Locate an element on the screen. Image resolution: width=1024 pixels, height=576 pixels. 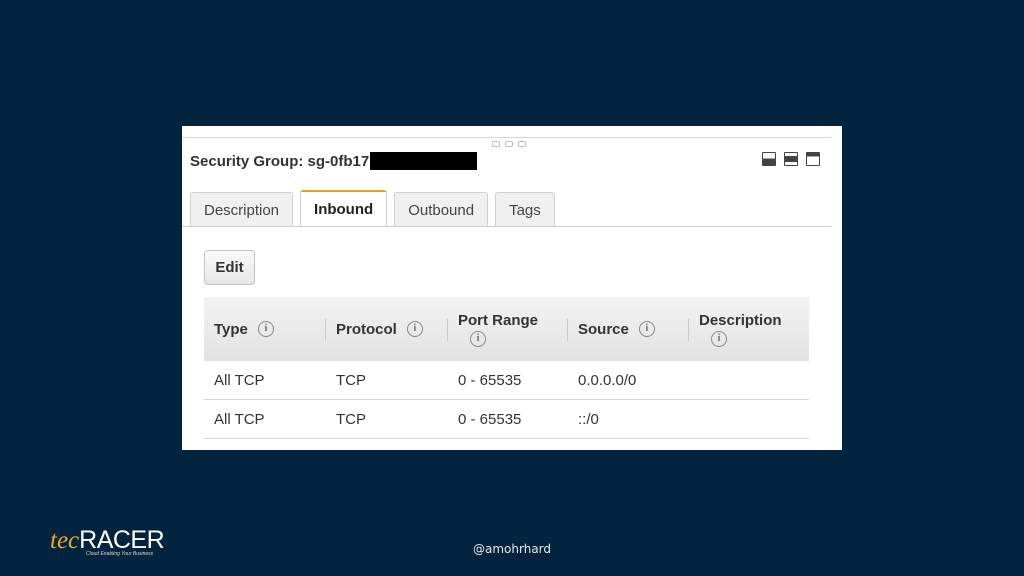
tab-description: Description is located at coordinates (242, 209).